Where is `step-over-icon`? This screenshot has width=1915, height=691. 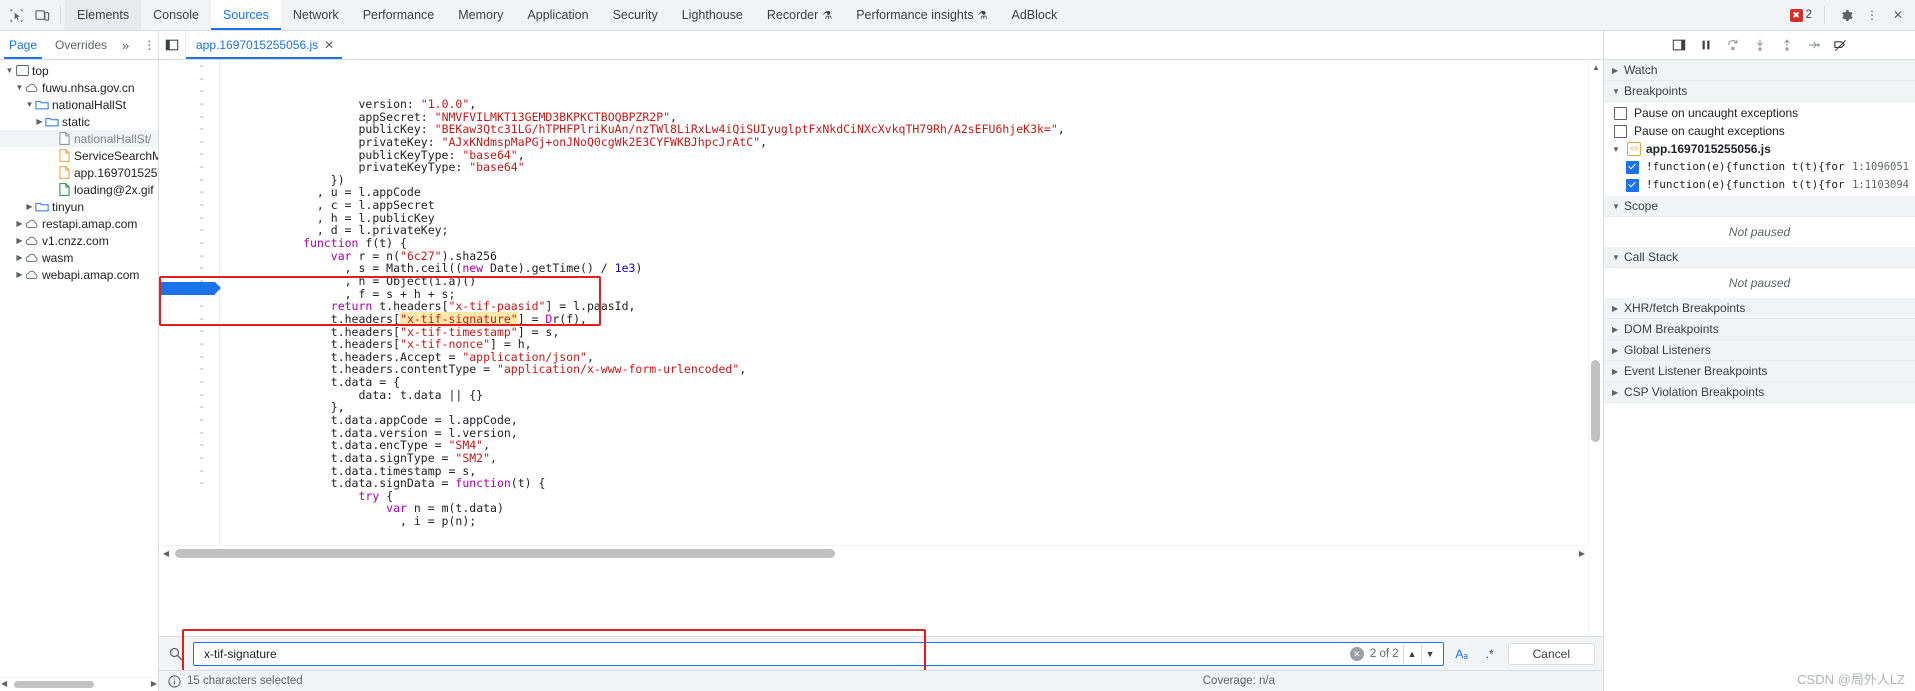 step-over-icon is located at coordinates (1733, 45).